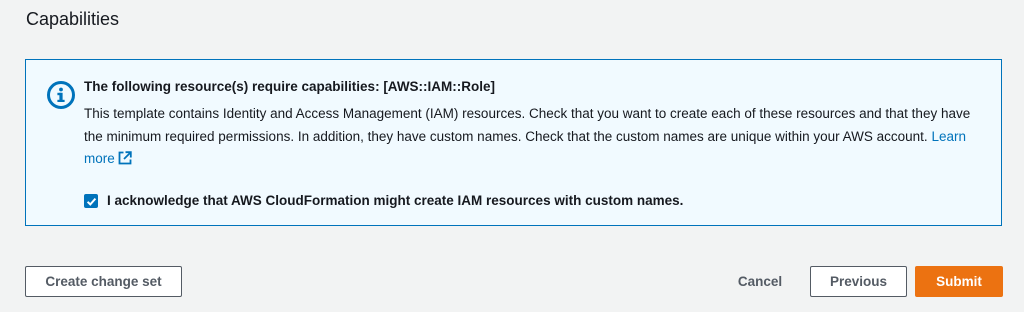 This screenshot has height=312, width=1024. What do you see at coordinates (760, 281) in the screenshot?
I see `cancel-button: Cancel` at bounding box center [760, 281].